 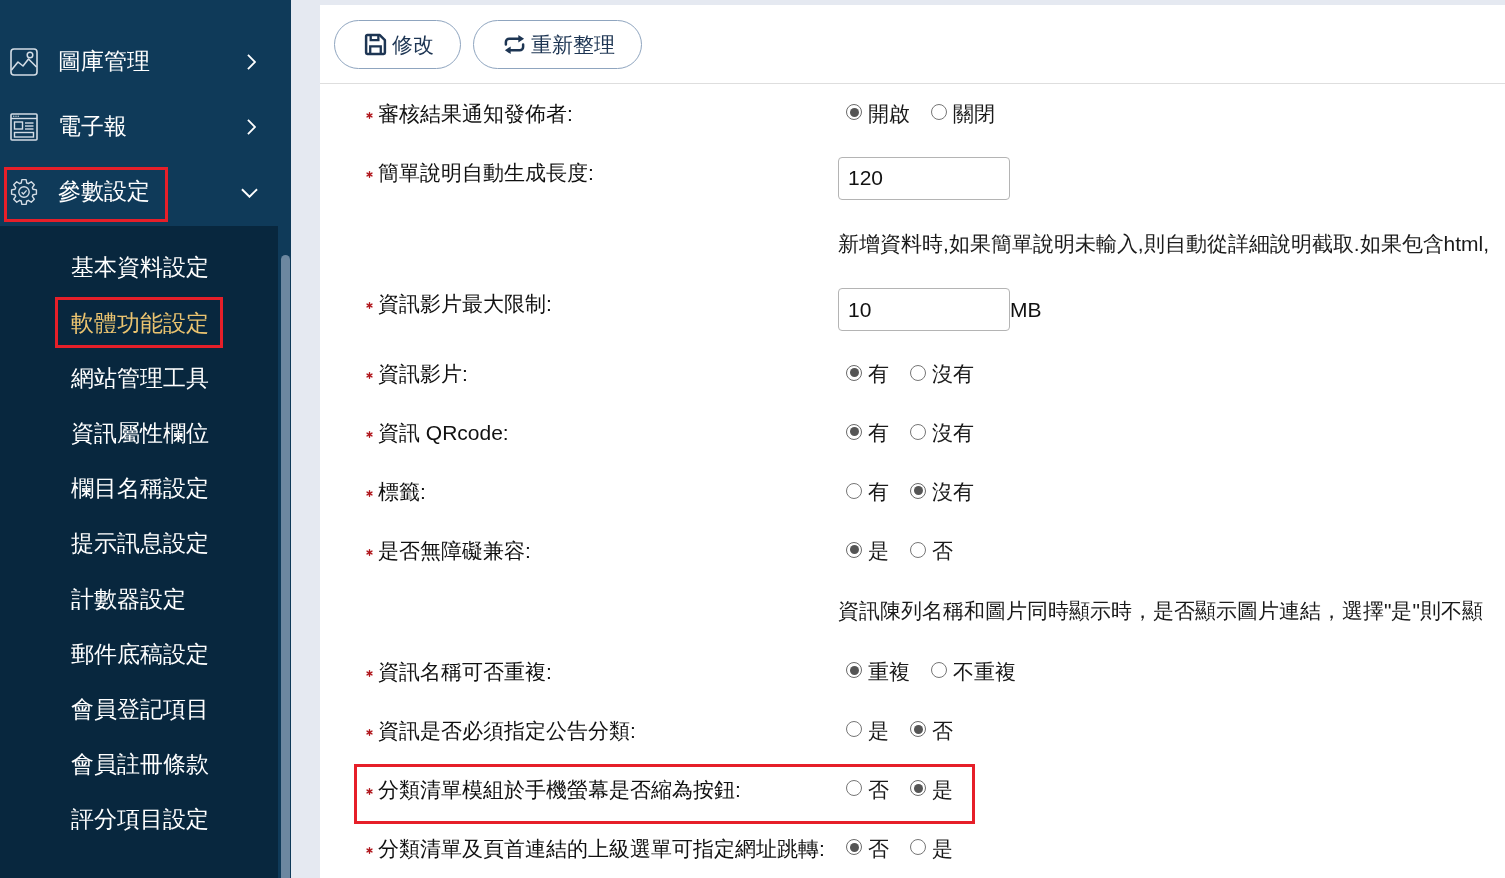 I want to click on gear-icon, so click(x=24, y=191).